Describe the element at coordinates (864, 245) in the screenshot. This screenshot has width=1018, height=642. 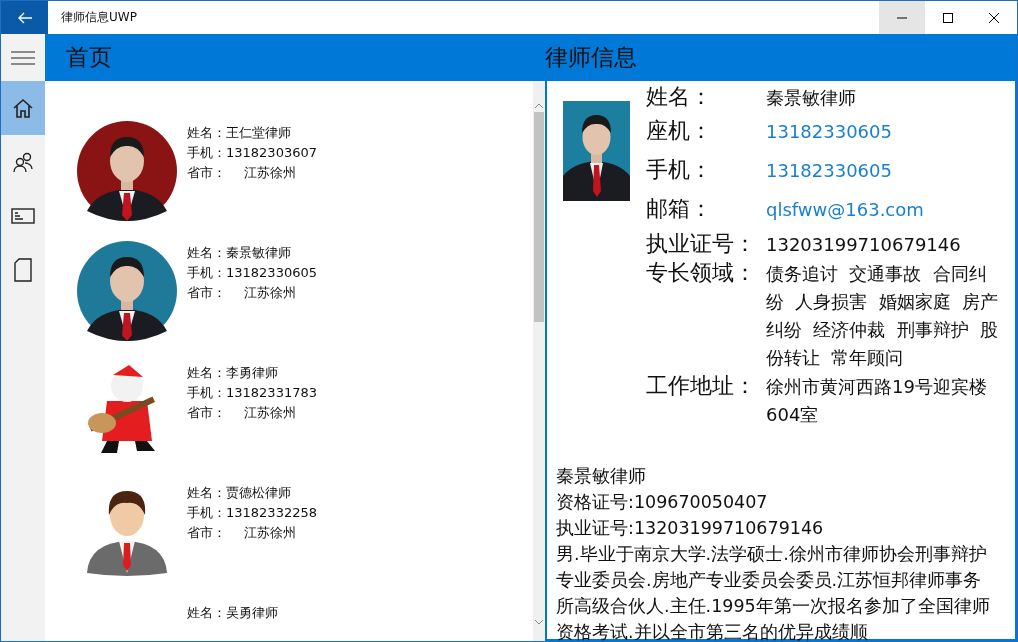
I see `field-value: 13203199710679146` at that location.